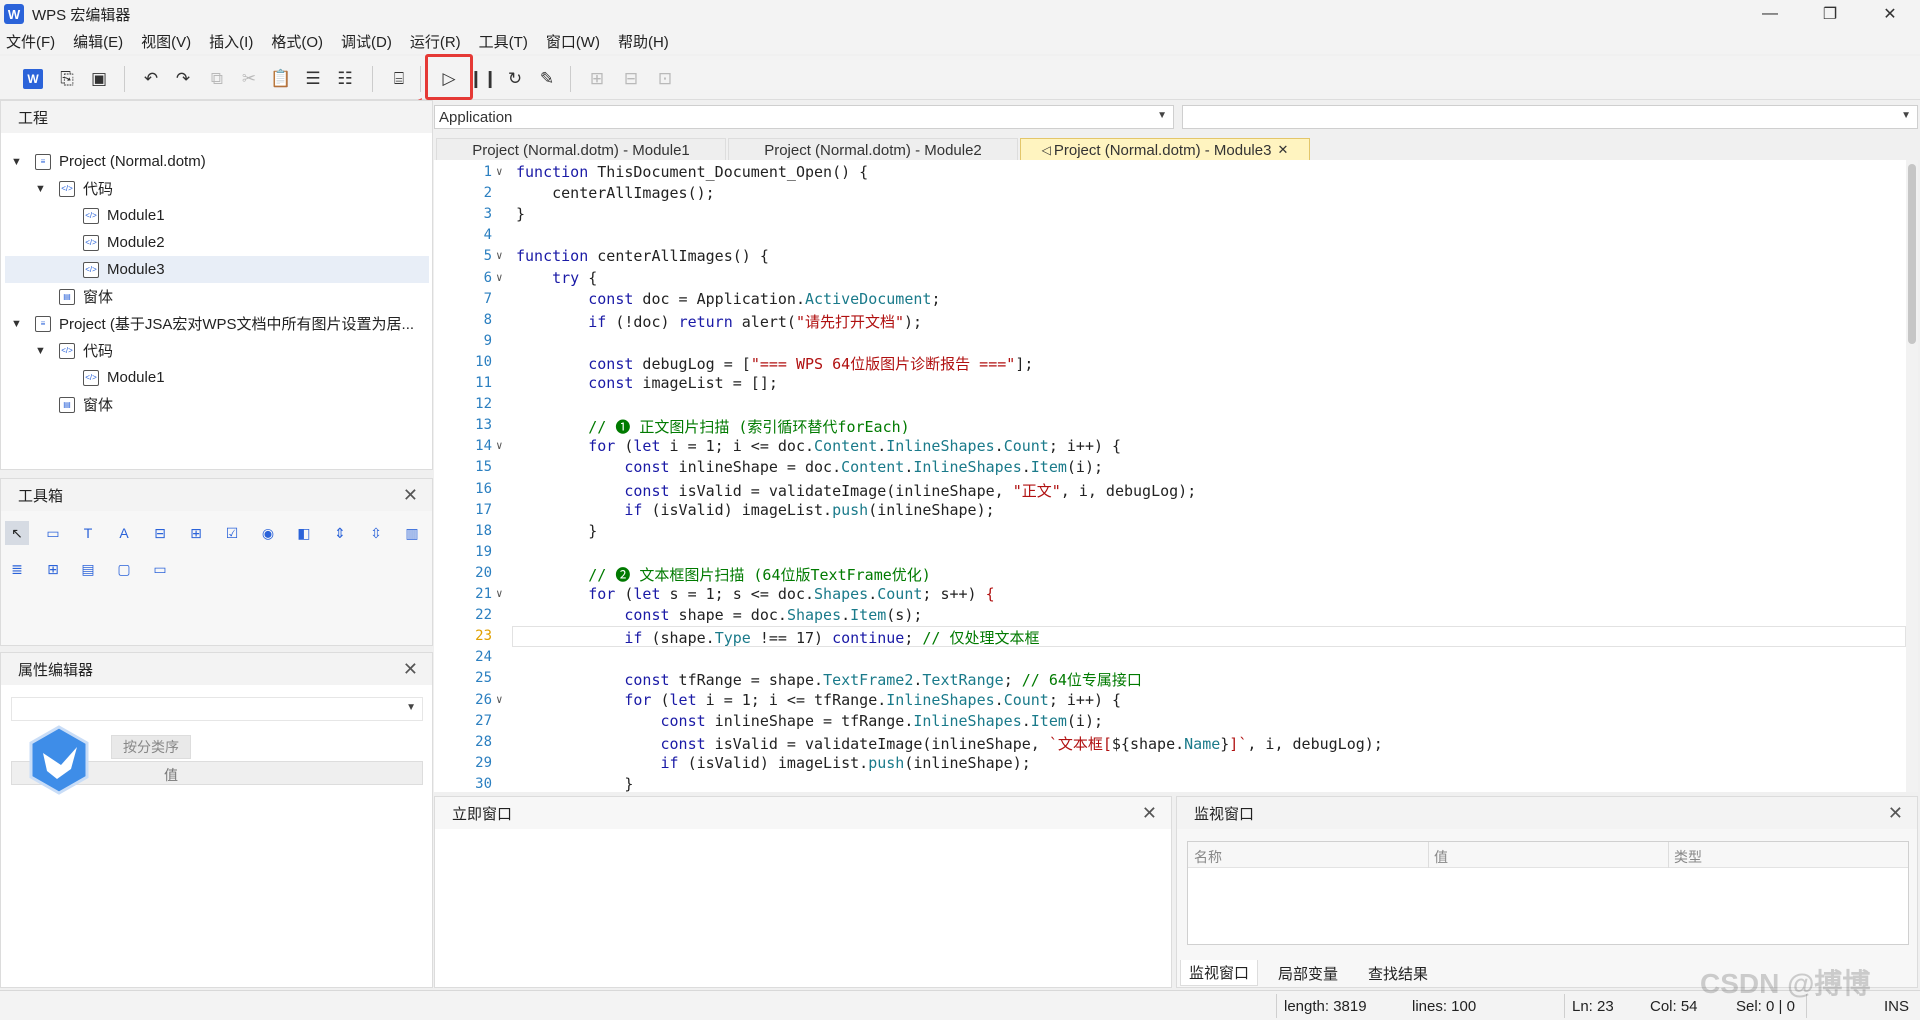 The height and width of the screenshot is (1020, 1920). I want to click on object-combo: Application ▼, so click(804, 117).